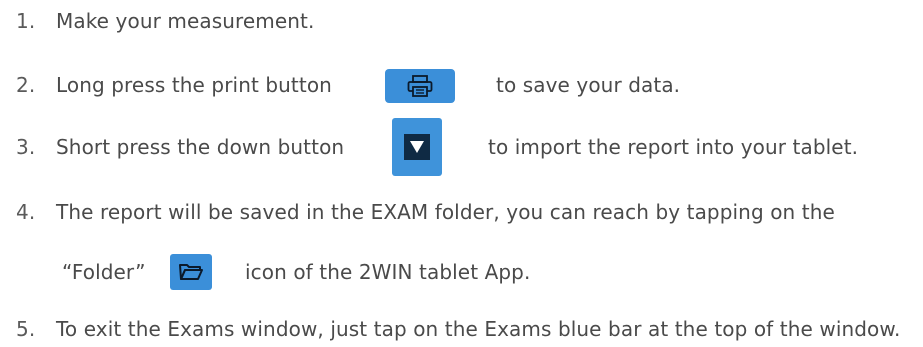  I want to click on print-icon, so click(420, 86).